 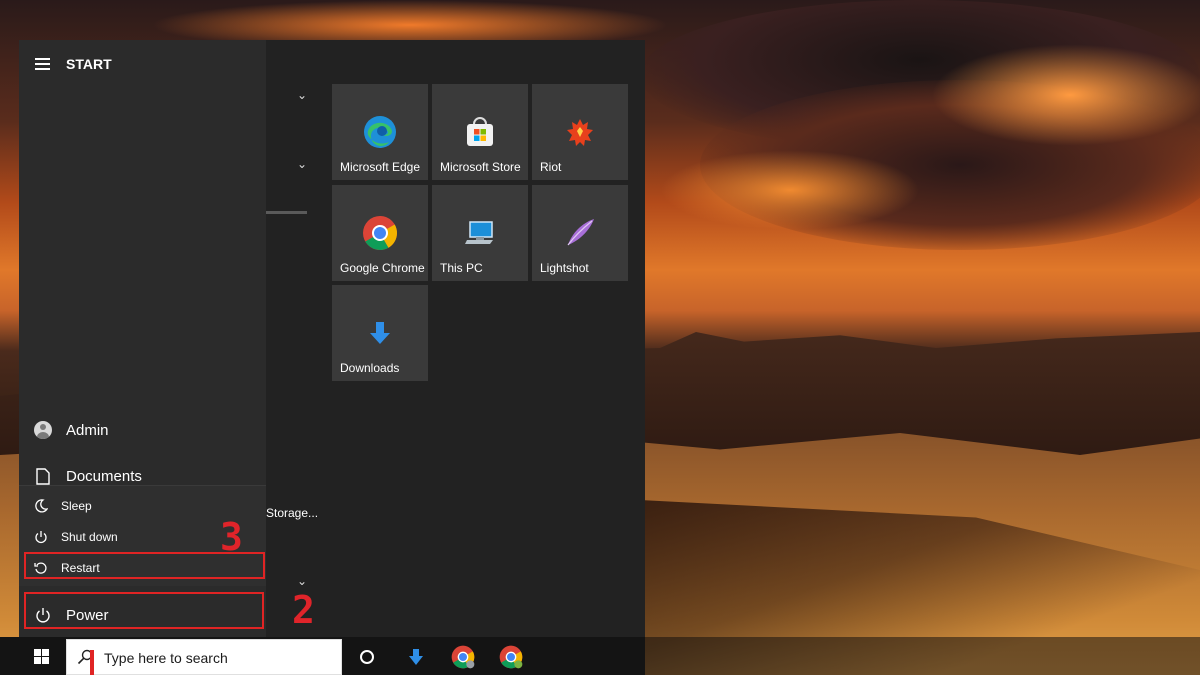 What do you see at coordinates (76, 506) in the screenshot?
I see `sleep-label: Sleep` at bounding box center [76, 506].